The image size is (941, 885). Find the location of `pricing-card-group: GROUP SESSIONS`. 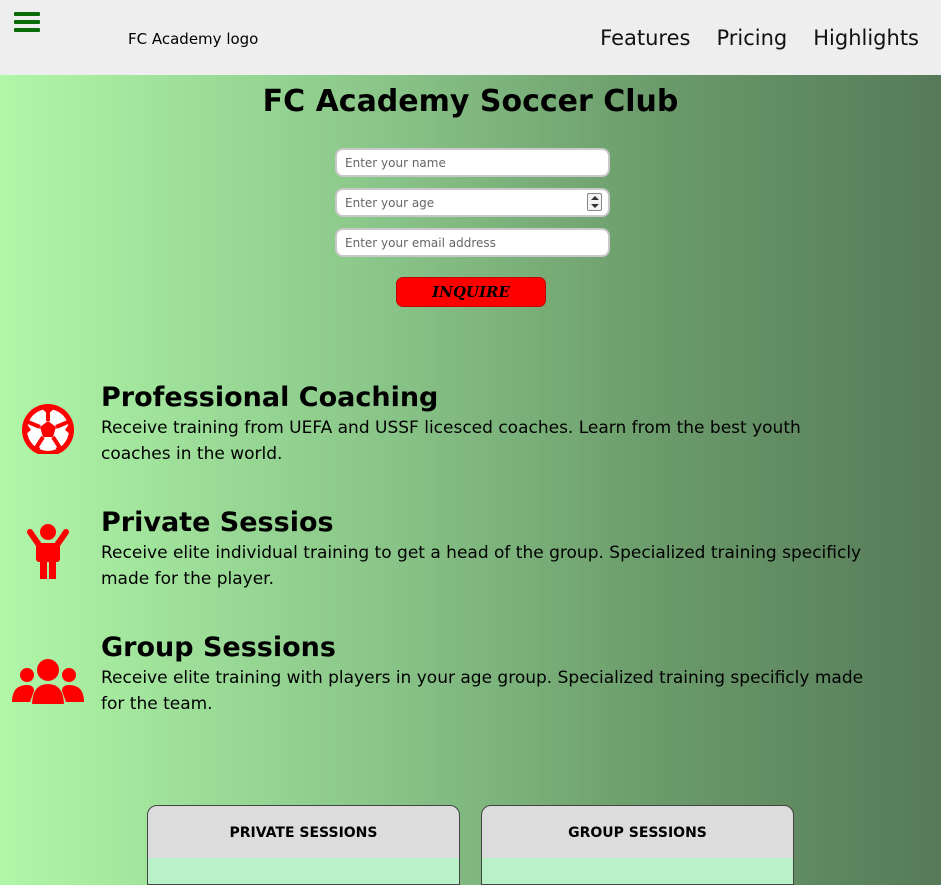

pricing-card-group: GROUP SESSIONS is located at coordinates (637, 845).